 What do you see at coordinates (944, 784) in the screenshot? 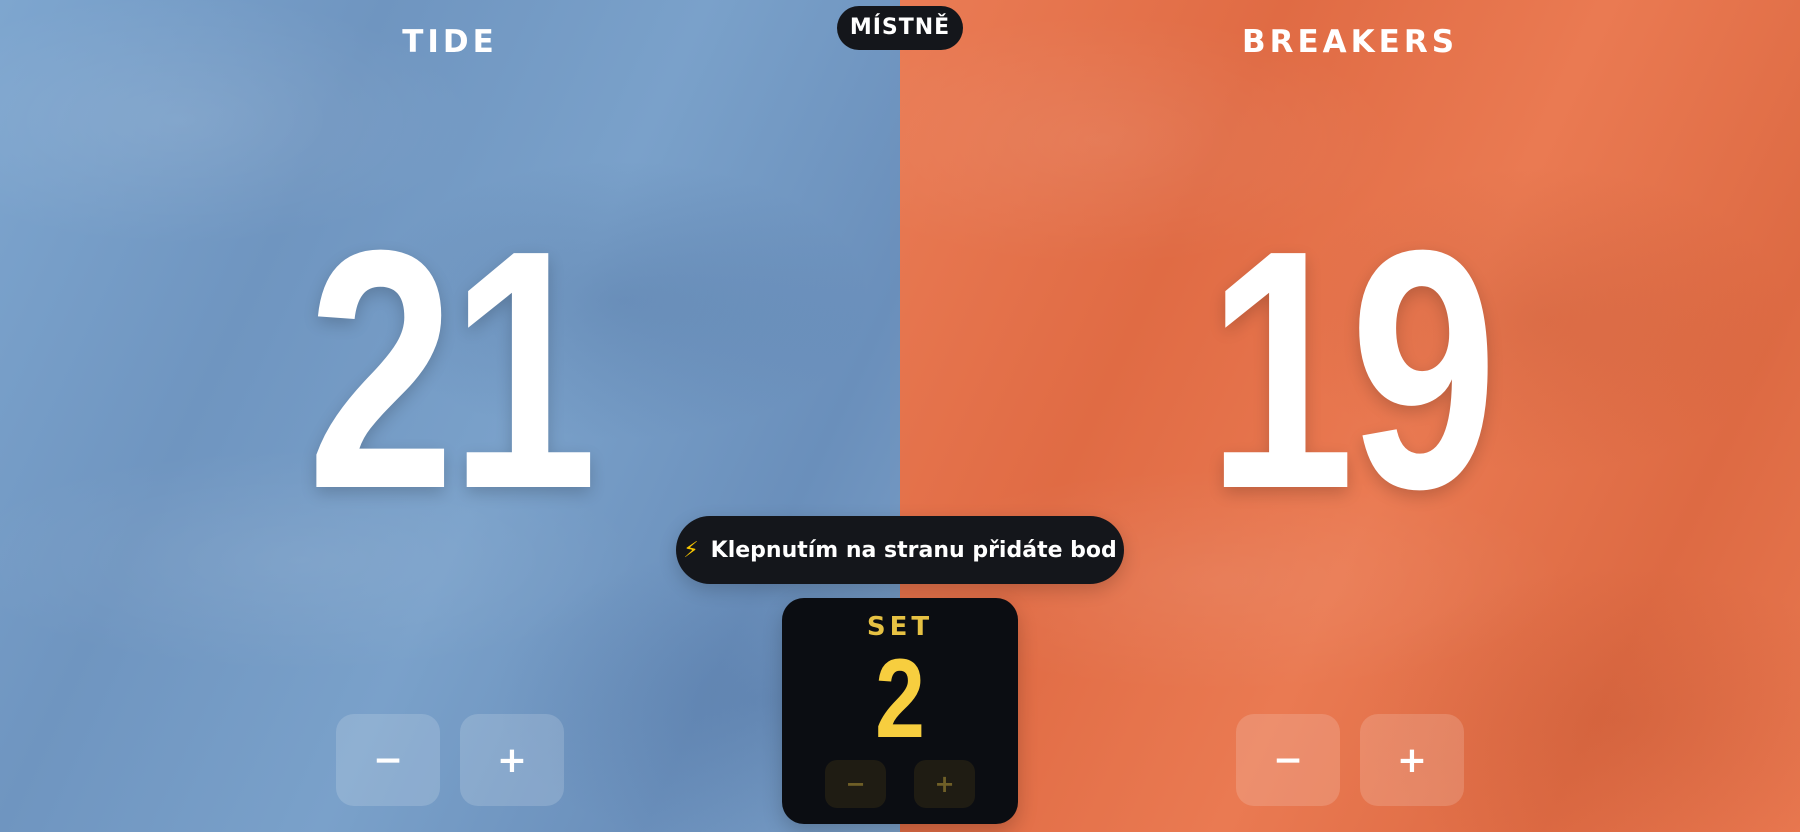
I see `set-plus-button: +` at bounding box center [944, 784].